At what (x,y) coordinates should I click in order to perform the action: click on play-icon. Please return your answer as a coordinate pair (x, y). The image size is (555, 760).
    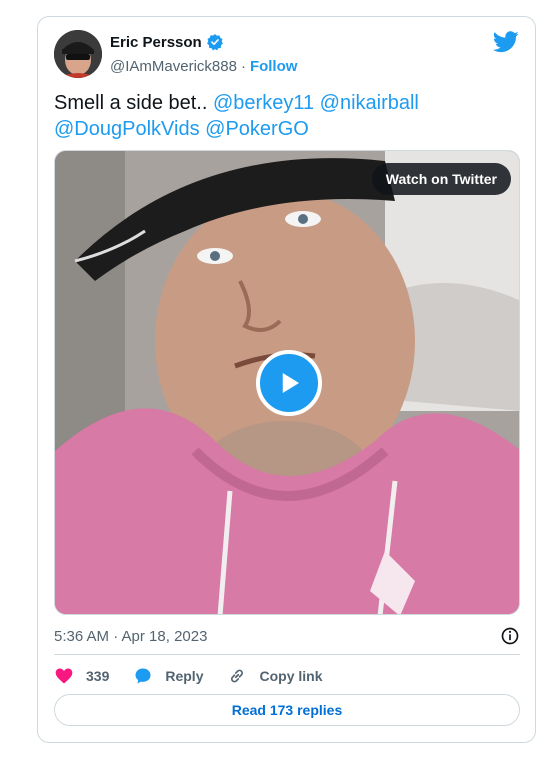
    Looking at the image, I should click on (289, 383).